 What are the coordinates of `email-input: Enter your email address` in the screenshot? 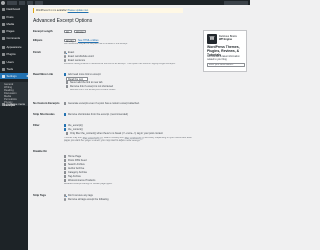 It's located at (226, 65).